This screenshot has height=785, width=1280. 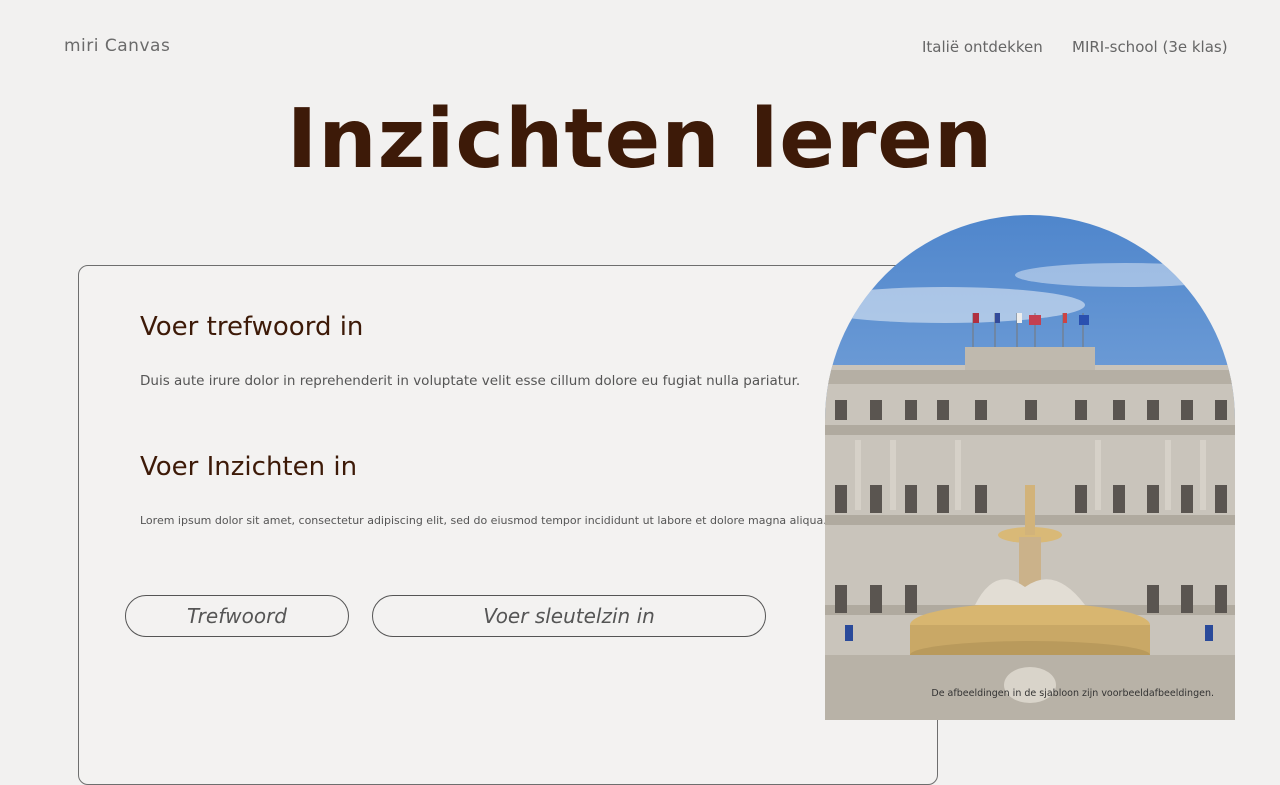 What do you see at coordinates (252, 327) in the screenshot?
I see `keyword-heading: Voer trefwoord in` at bounding box center [252, 327].